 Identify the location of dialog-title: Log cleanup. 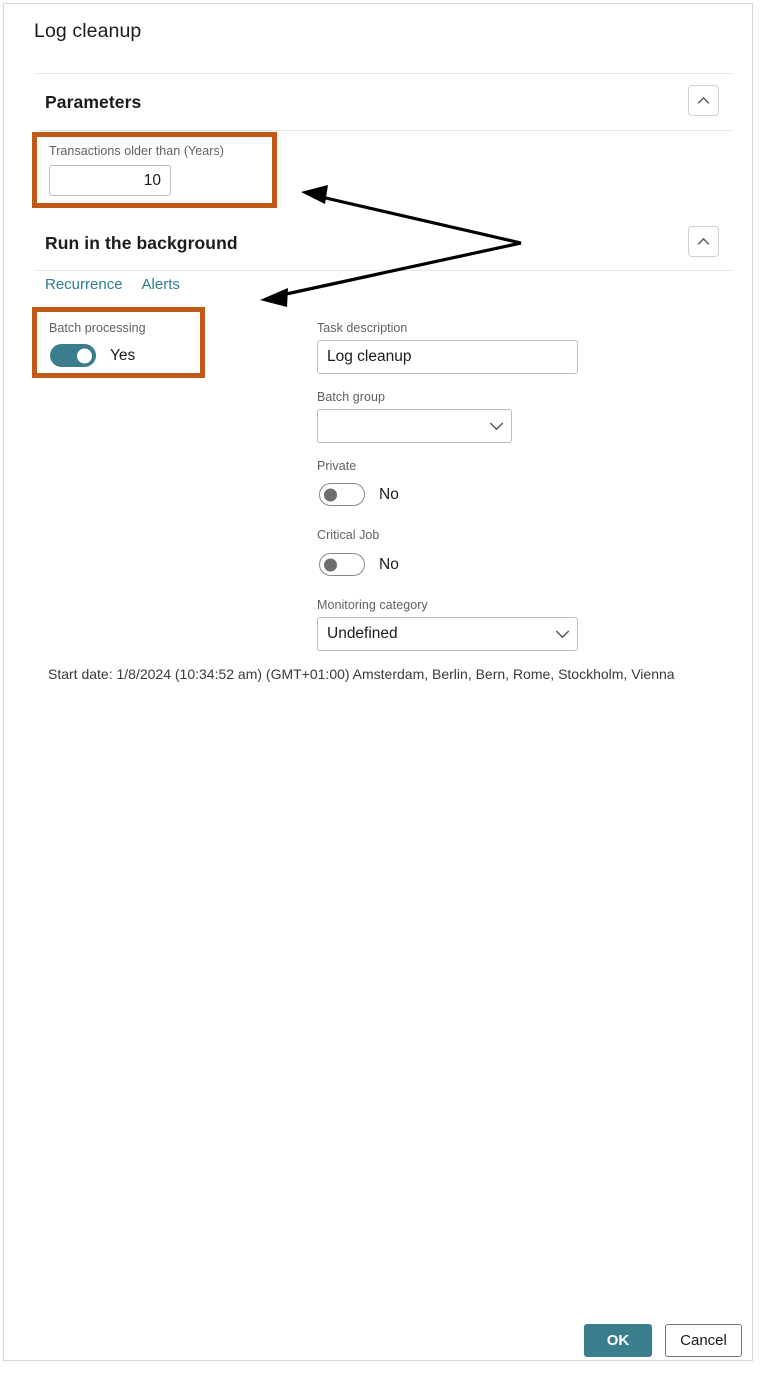
(88, 31).